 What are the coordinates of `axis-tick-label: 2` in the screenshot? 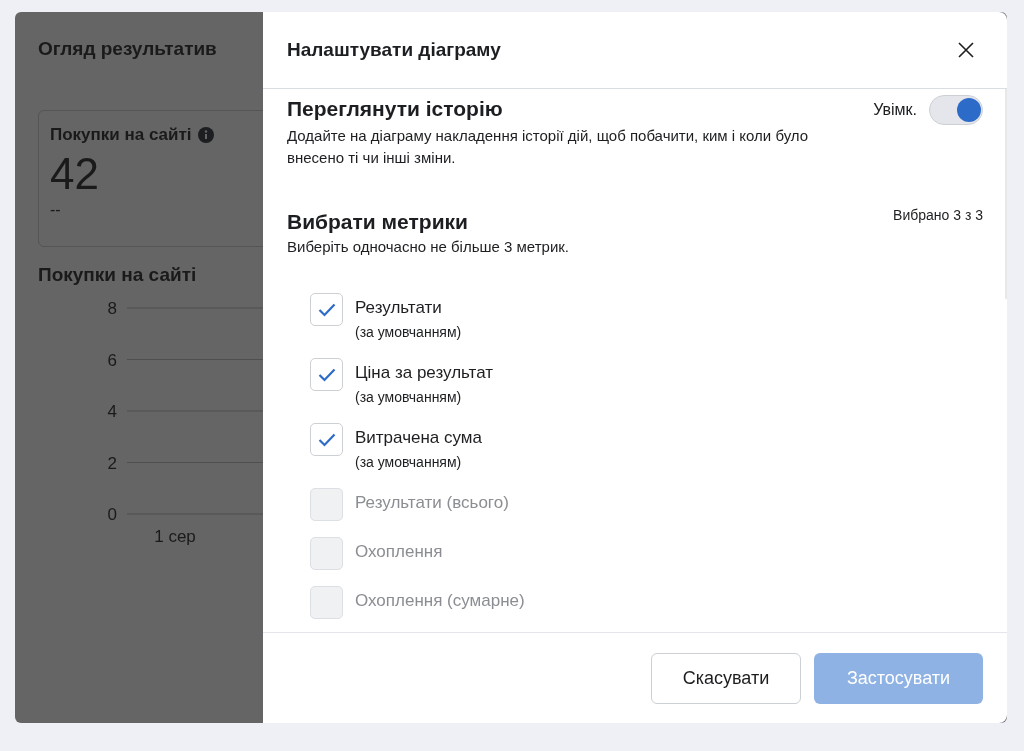 It's located at (112, 463).